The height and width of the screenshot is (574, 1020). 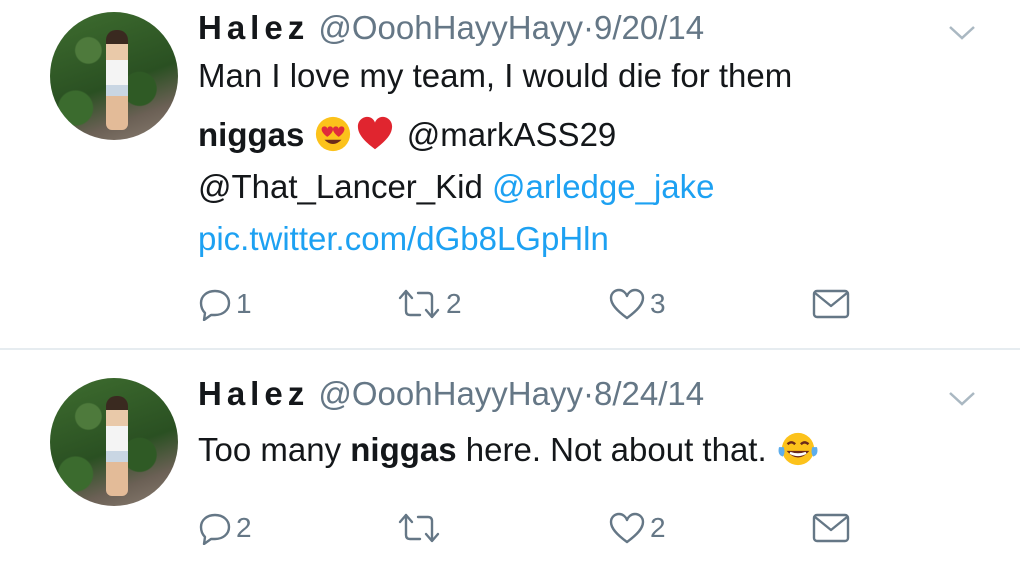 I want to click on like-button: 3, so click(x=637, y=304).